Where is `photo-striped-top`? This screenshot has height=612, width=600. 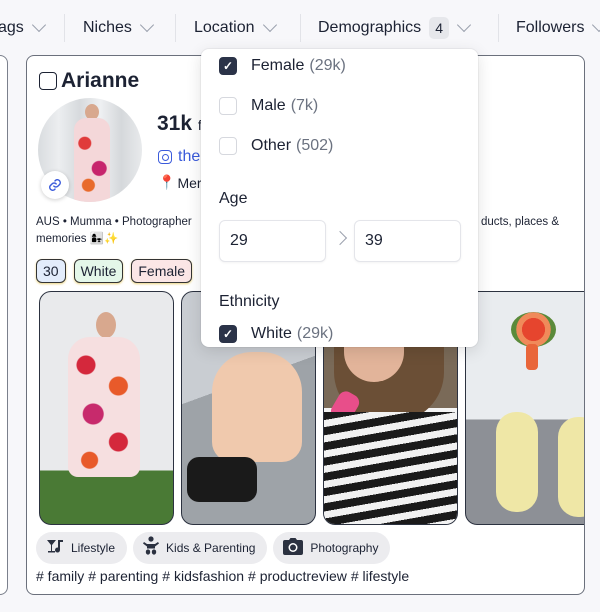 photo-striped-top is located at coordinates (390, 468).